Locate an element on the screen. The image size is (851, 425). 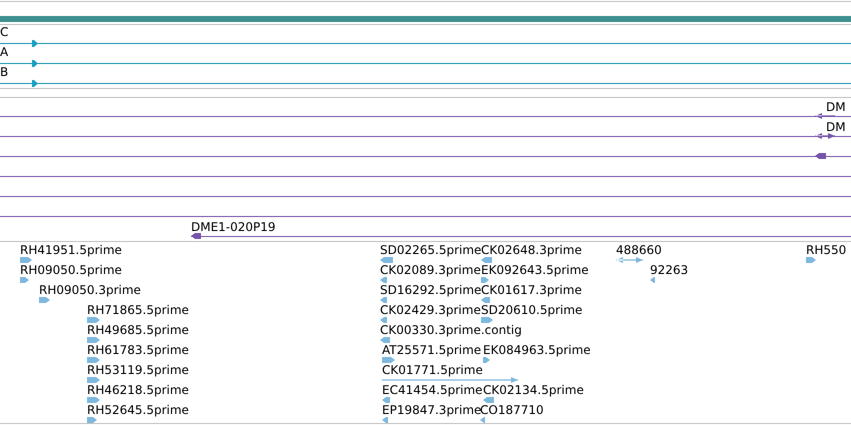
feature-label: CK00330.3prime.contig is located at coordinates (451, 330).